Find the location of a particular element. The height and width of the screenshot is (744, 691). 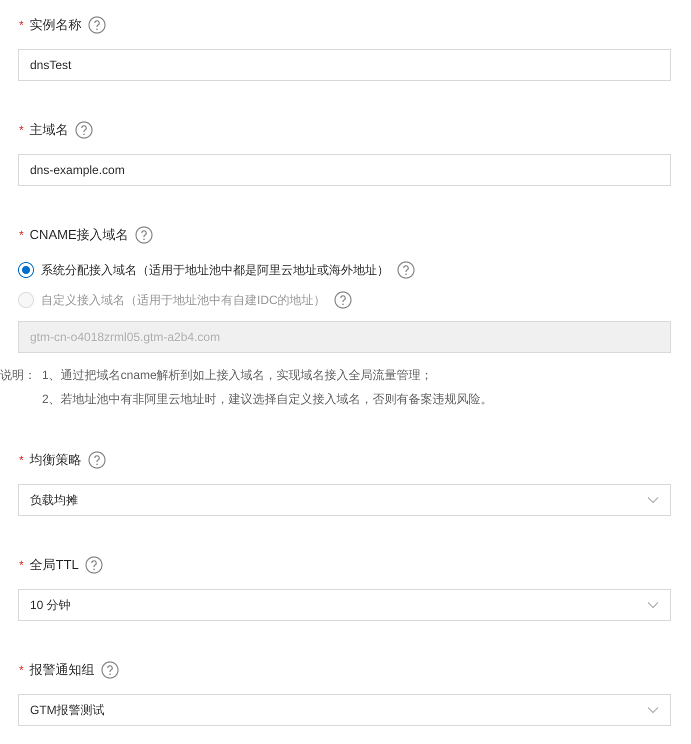

text-field: dns-example.com is located at coordinates (344, 170).